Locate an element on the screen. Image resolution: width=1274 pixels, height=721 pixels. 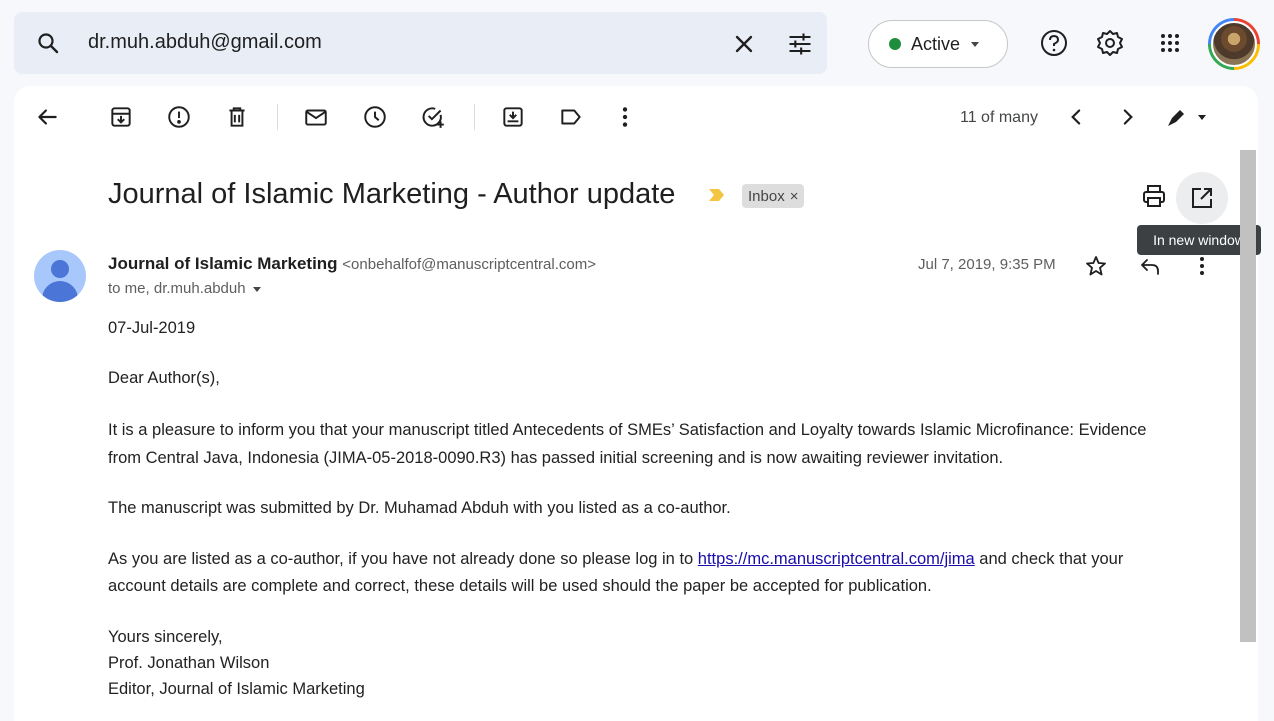
recipients-text: to me, dr.muh.abduh is located at coordinates (177, 288).